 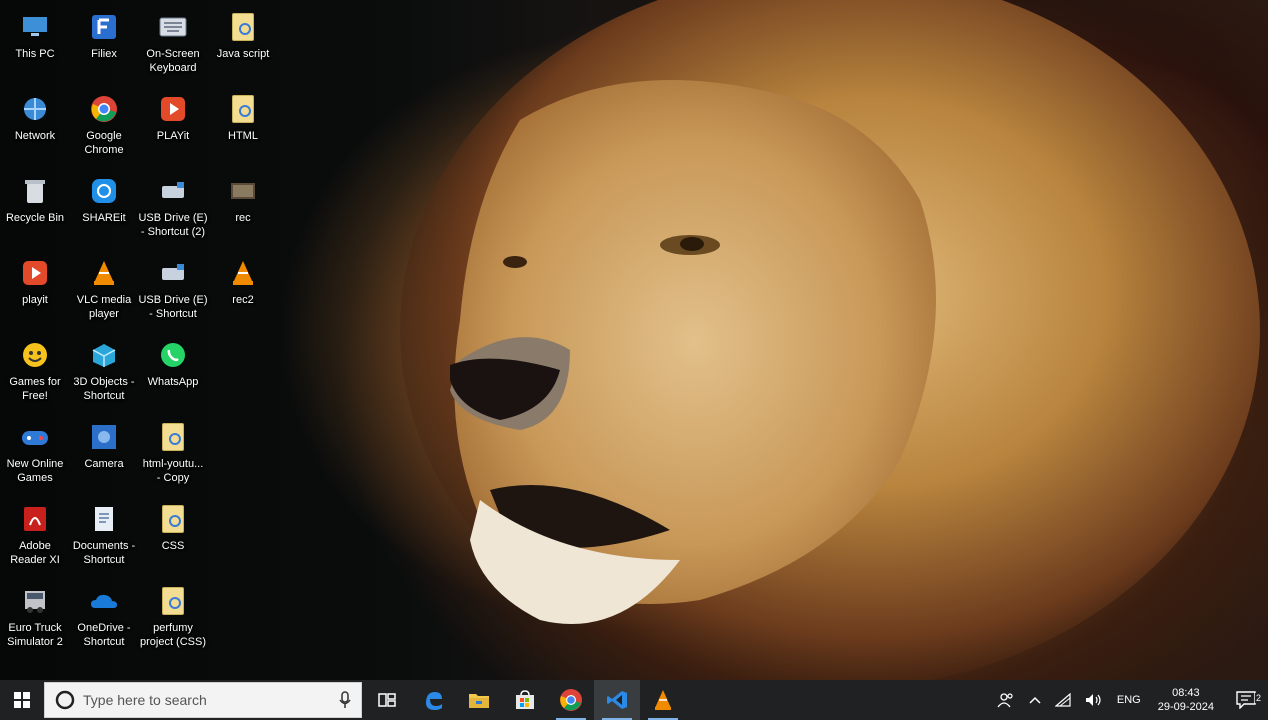 What do you see at coordinates (104, 307) in the screenshot?
I see `icon-label: VLC media player` at bounding box center [104, 307].